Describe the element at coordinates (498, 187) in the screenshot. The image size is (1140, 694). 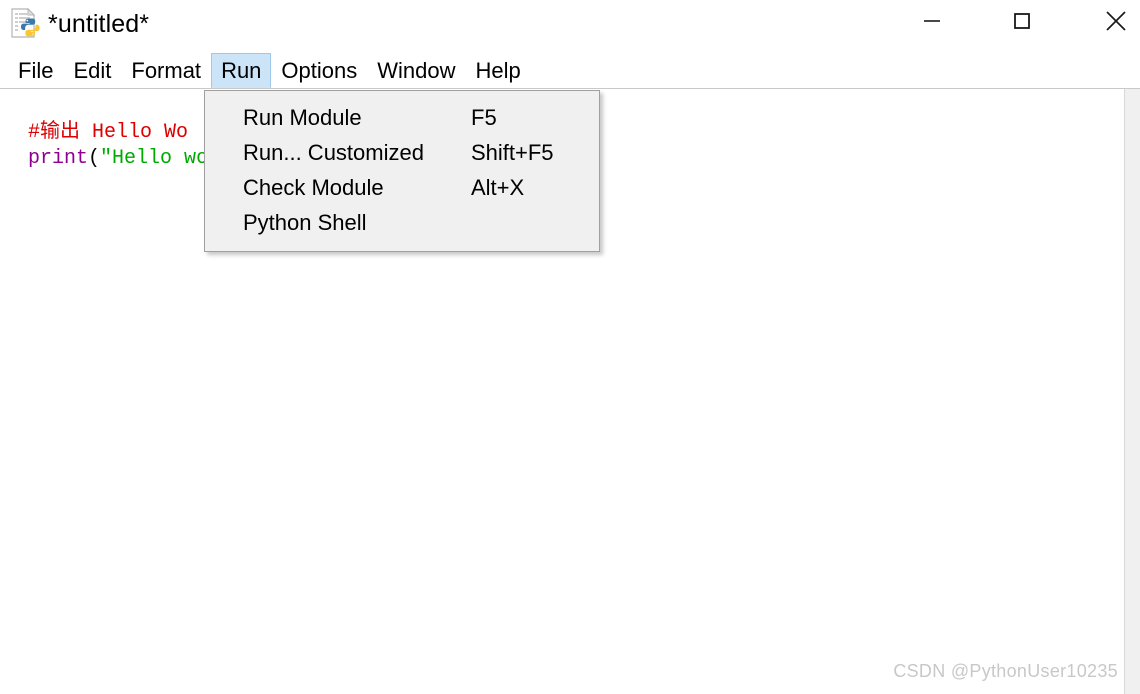
I see `menu-item-shortcut: Alt+X` at that location.